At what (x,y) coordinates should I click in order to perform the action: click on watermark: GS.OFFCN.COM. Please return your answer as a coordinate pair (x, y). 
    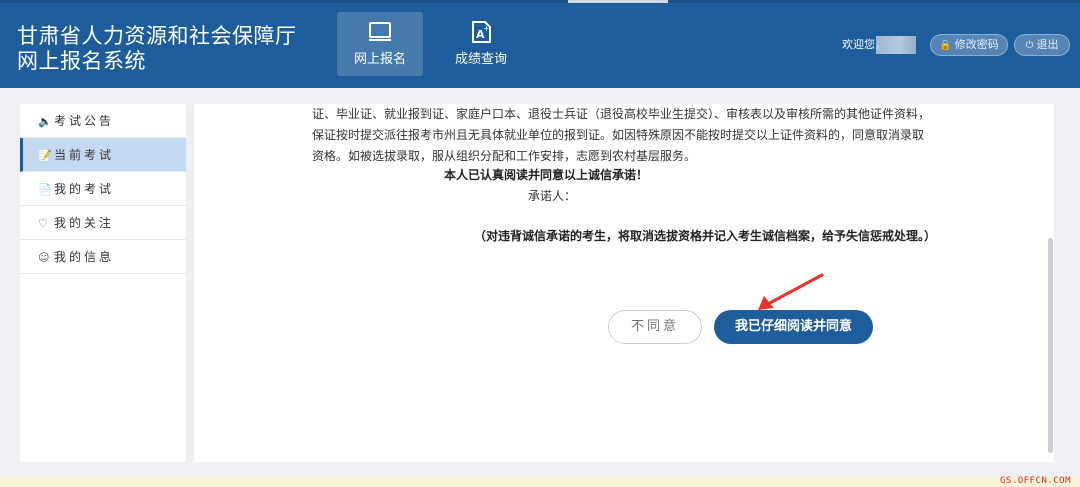
    Looking at the image, I should click on (1036, 481).